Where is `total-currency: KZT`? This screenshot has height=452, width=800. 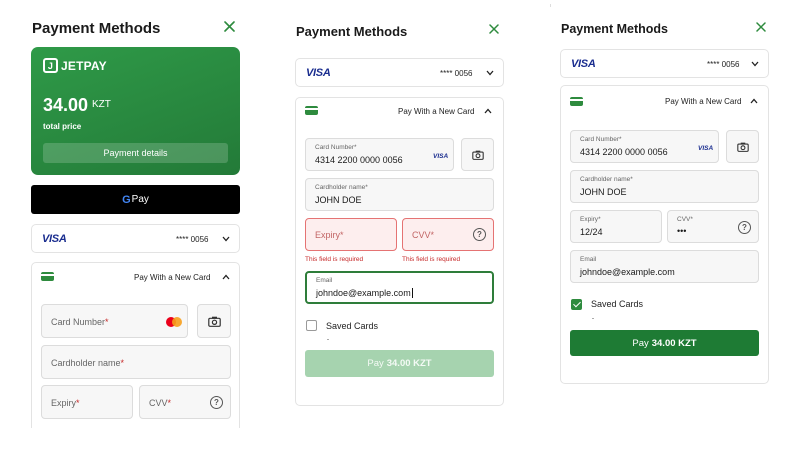 total-currency: KZT is located at coordinates (101, 104).